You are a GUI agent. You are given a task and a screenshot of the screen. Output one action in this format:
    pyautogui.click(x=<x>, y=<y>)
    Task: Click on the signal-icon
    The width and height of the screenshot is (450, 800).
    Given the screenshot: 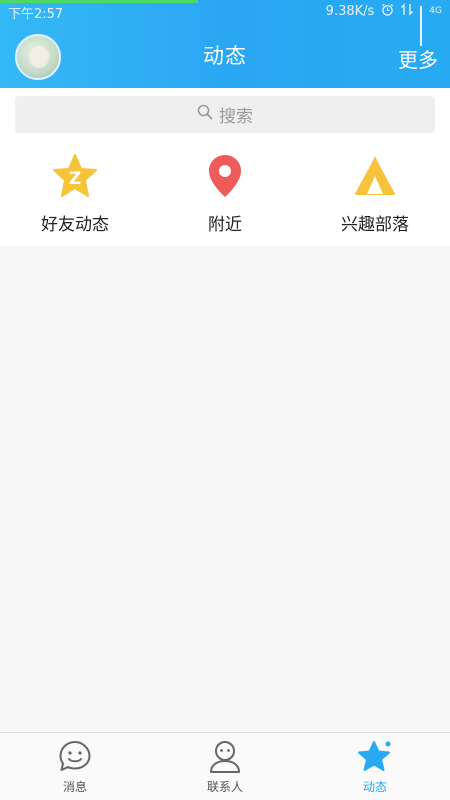 What is the action you would take?
    pyautogui.click(x=421, y=25)
    